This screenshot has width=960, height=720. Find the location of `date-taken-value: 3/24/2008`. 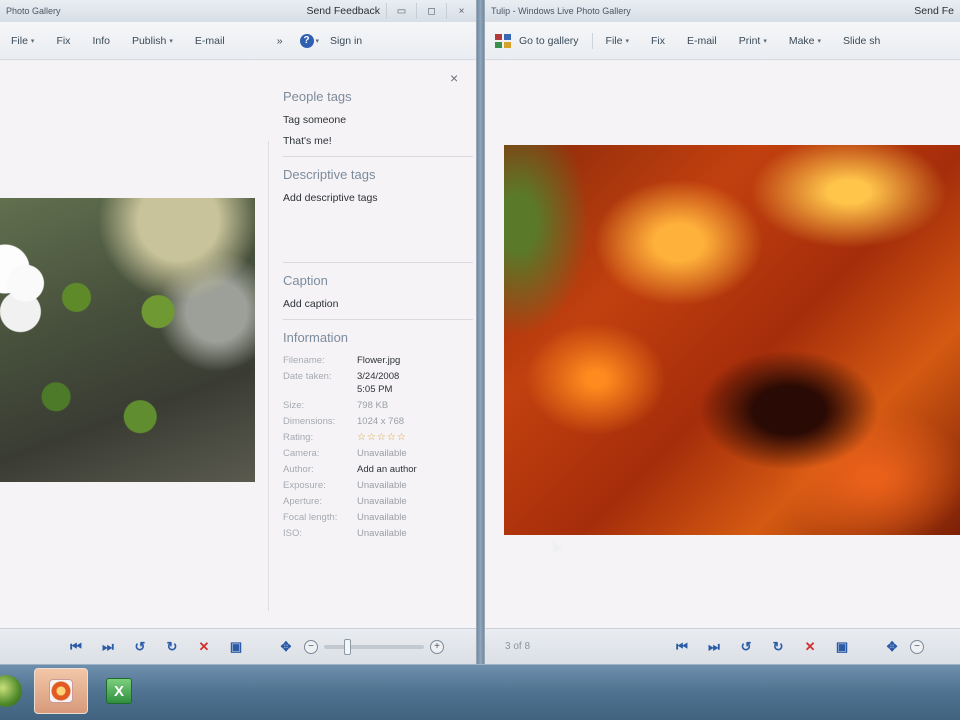

date-taken-value: 3/24/2008 is located at coordinates (412, 376).